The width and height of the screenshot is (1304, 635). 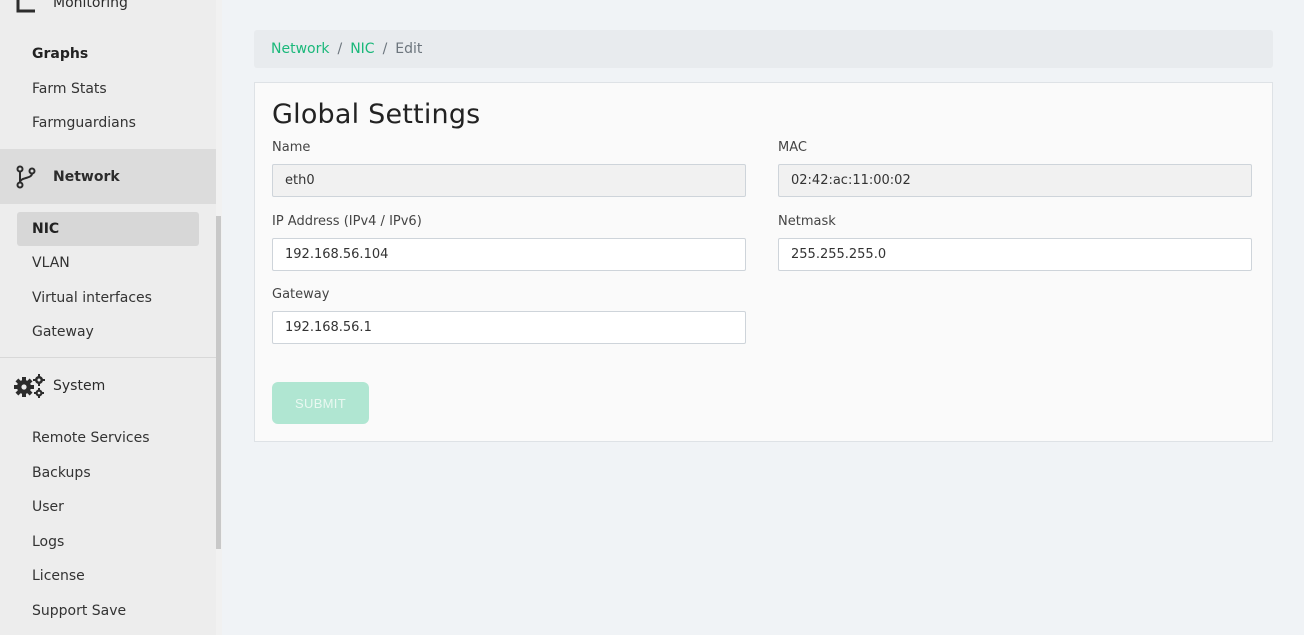 I want to click on gears-icon, so click(x=30, y=386).